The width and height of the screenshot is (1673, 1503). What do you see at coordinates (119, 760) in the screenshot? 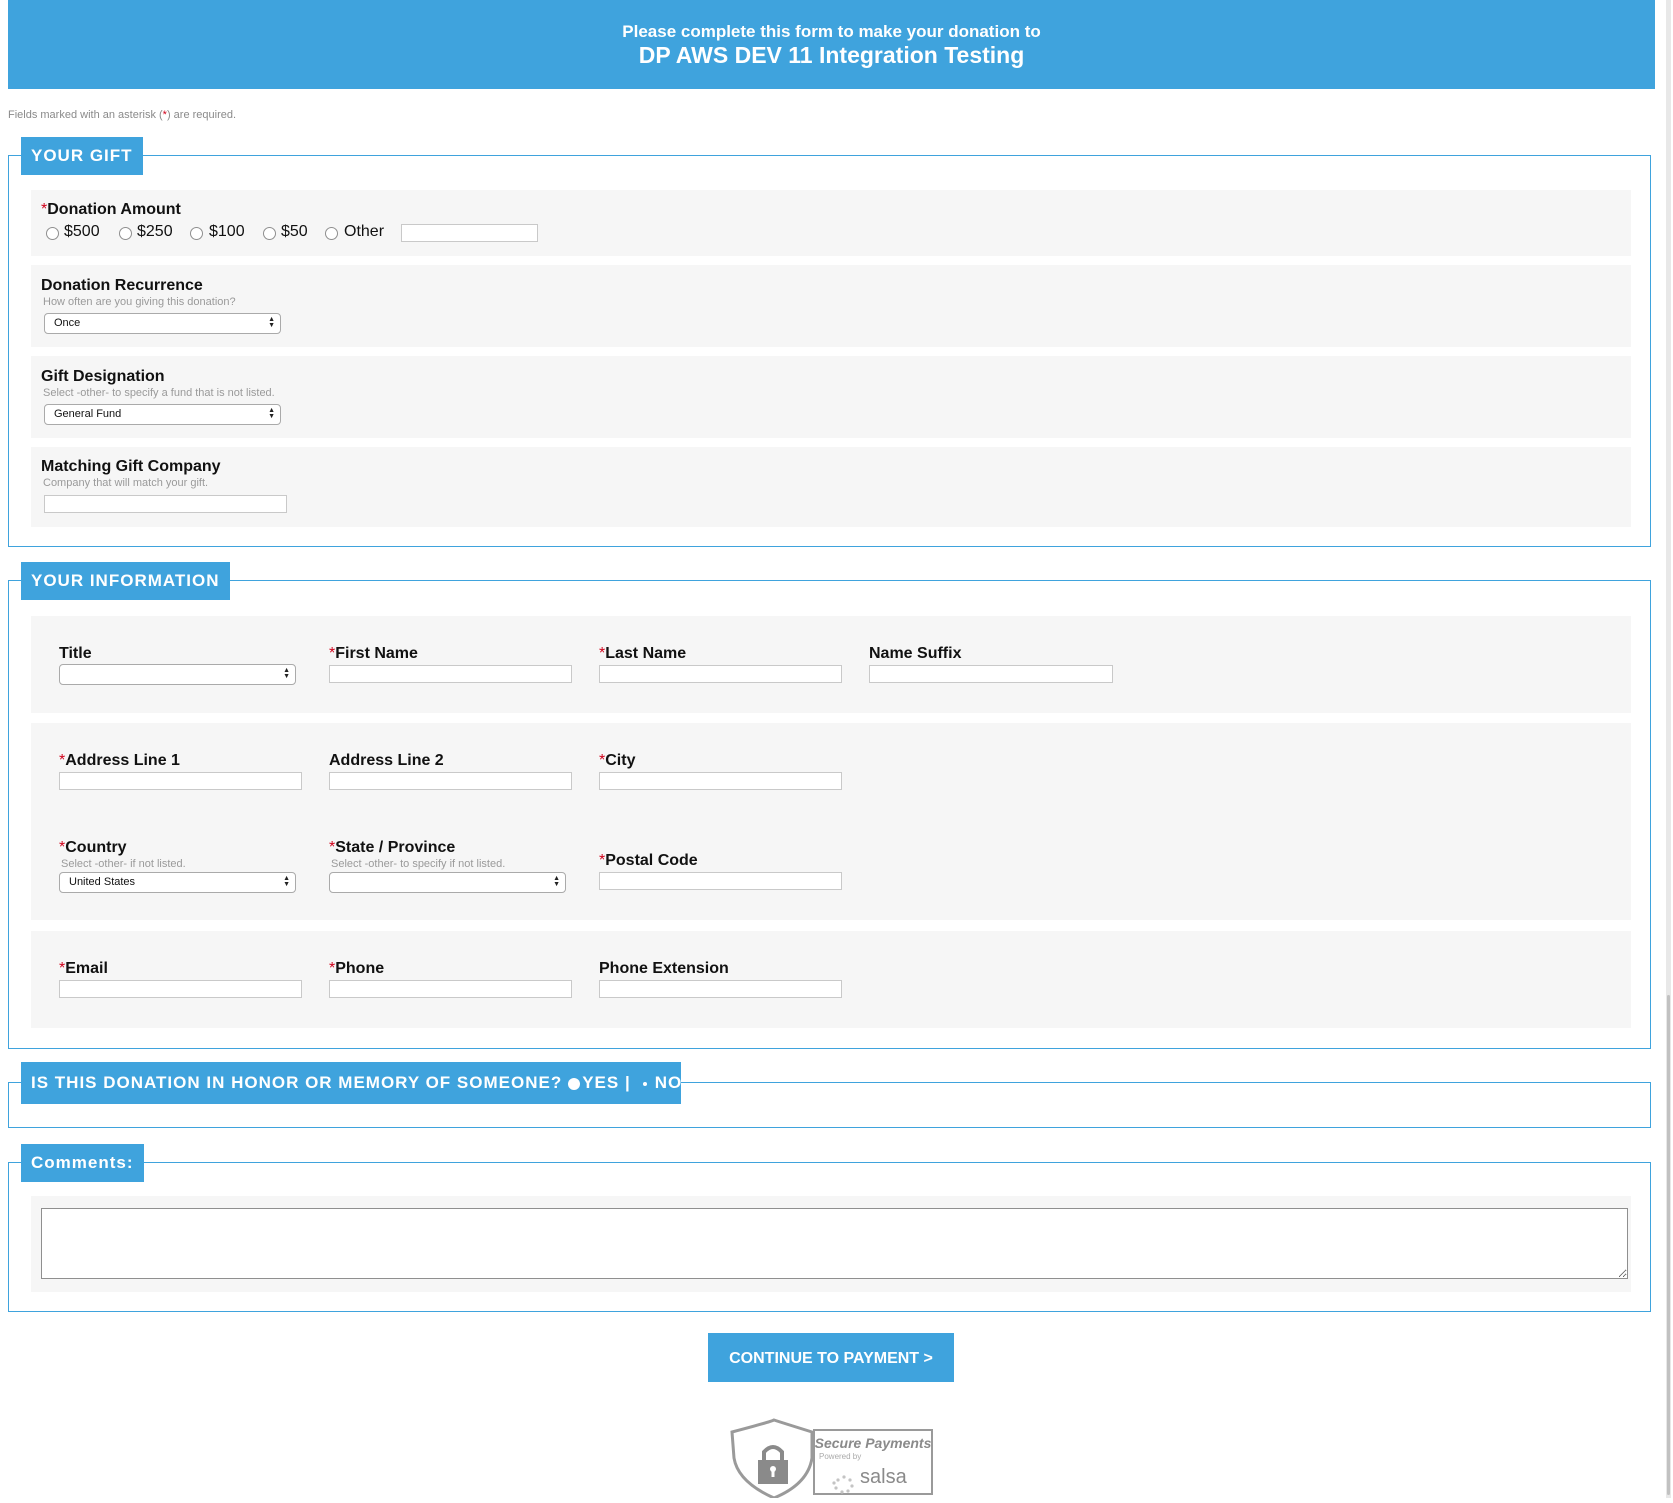
I see `address-line-1-label: *Address Line 1` at bounding box center [119, 760].